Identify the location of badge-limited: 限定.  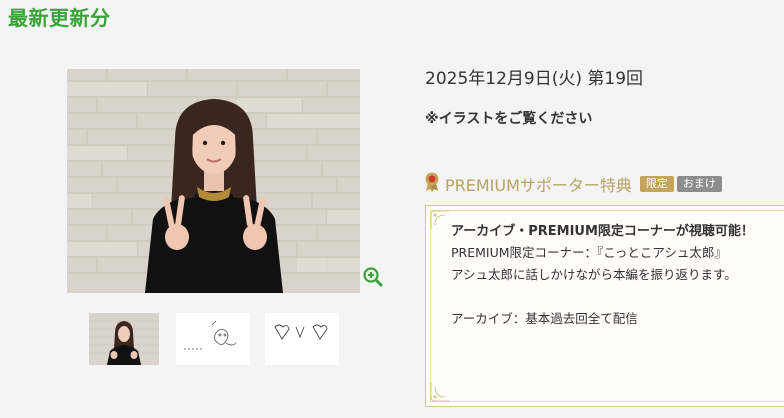
(656, 184).